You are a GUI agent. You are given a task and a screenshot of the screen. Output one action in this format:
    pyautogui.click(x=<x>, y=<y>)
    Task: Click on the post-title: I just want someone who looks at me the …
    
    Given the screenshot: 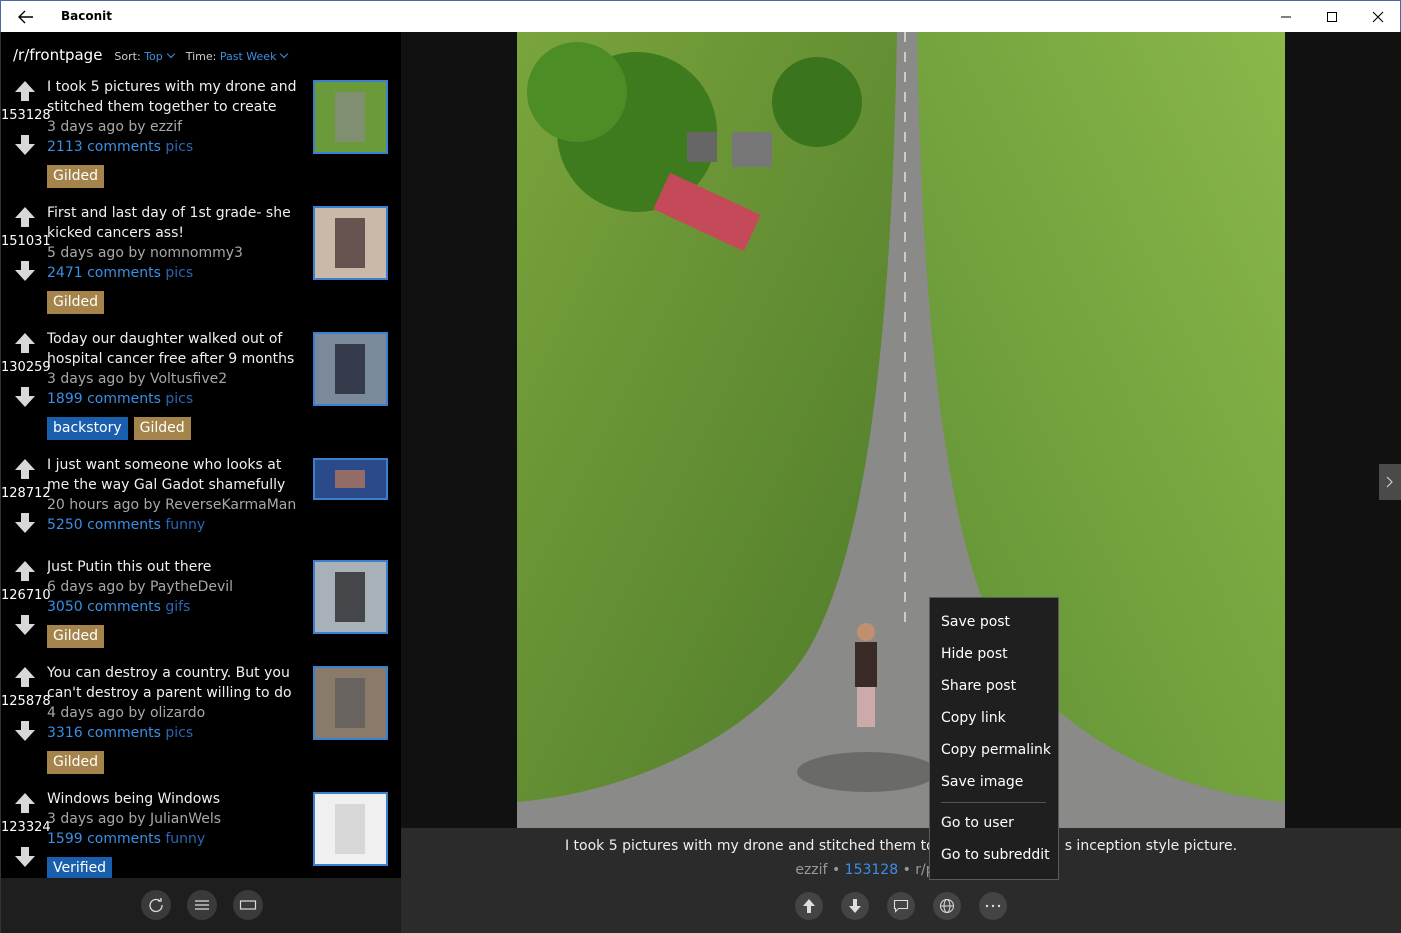 What is the action you would take?
    pyautogui.click(x=173, y=475)
    